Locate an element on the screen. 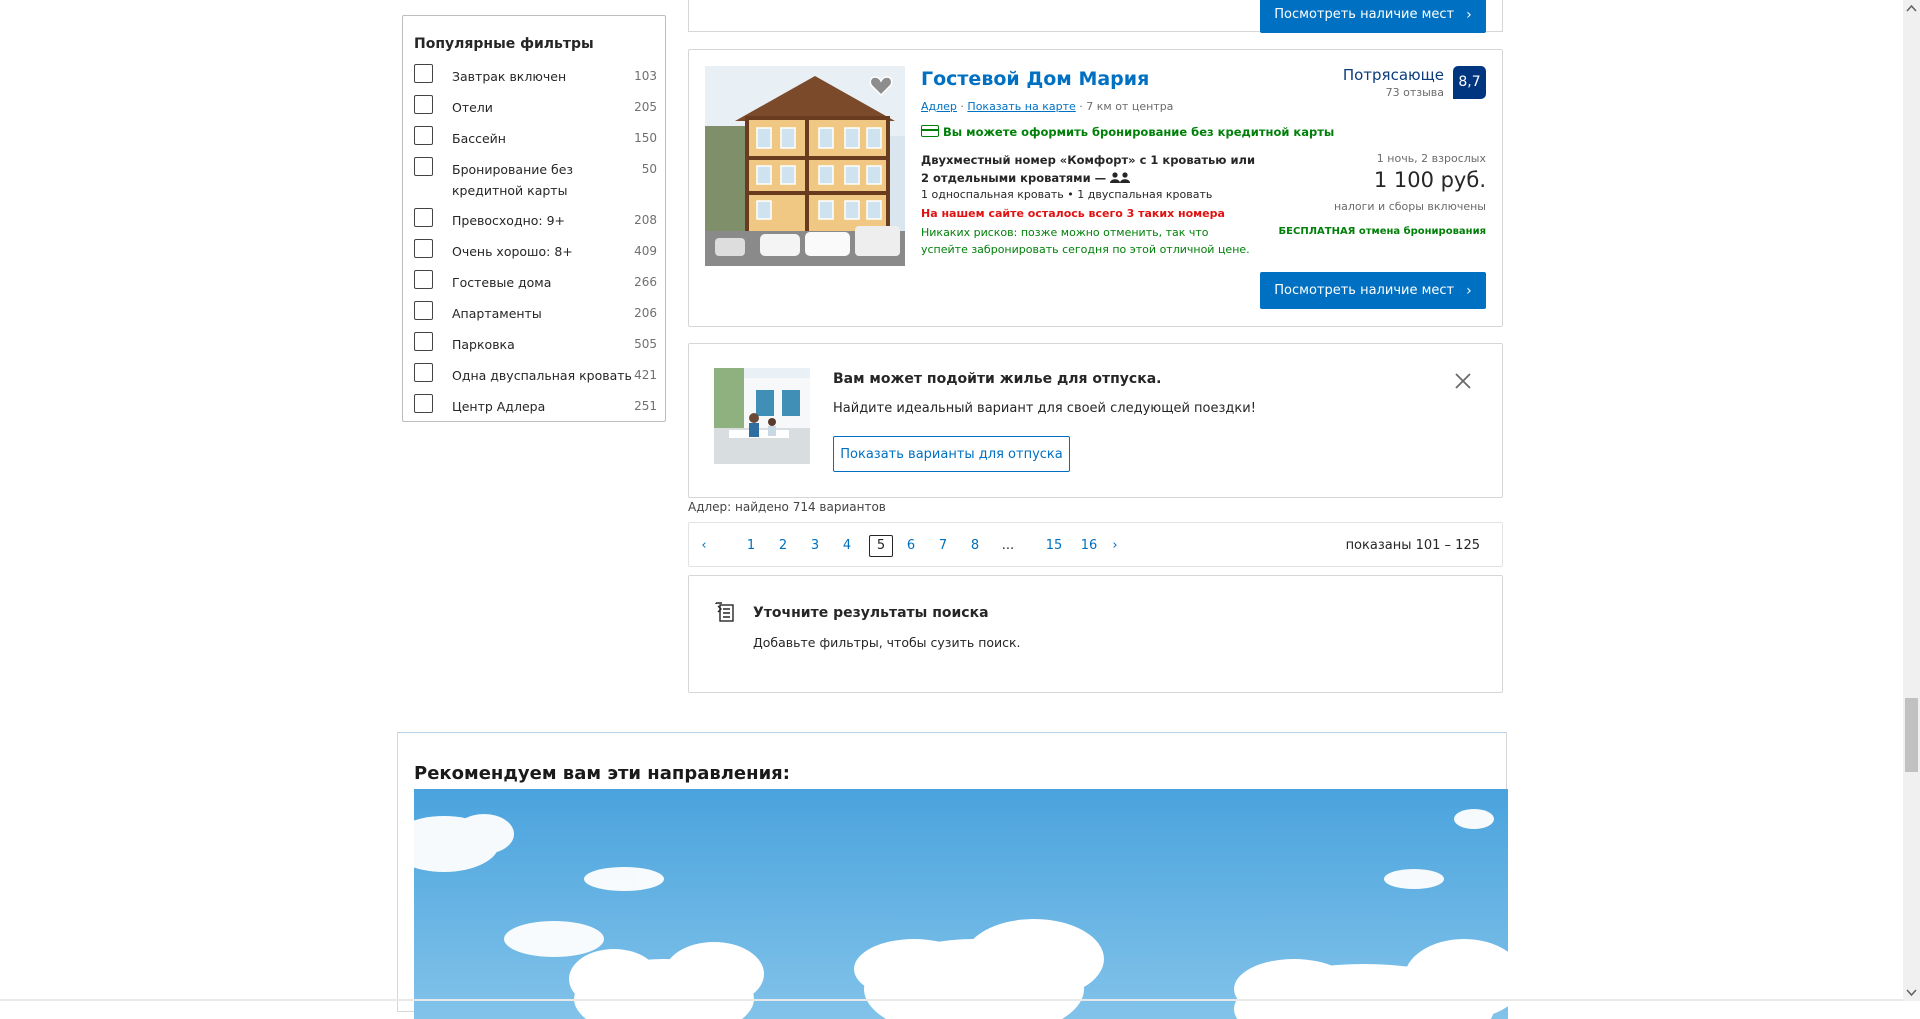  distance-text: 7 км от центра is located at coordinates (1130, 106).